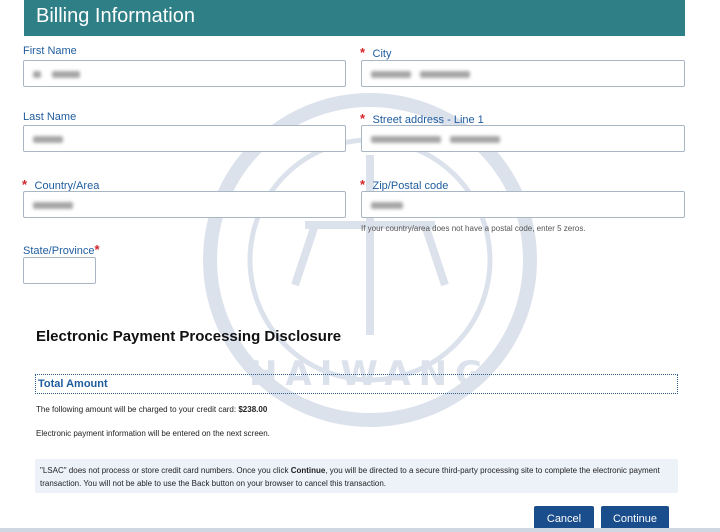  What do you see at coordinates (50, 117) in the screenshot?
I see `last-name-label: Last Name` at bounding box center [50, 117].